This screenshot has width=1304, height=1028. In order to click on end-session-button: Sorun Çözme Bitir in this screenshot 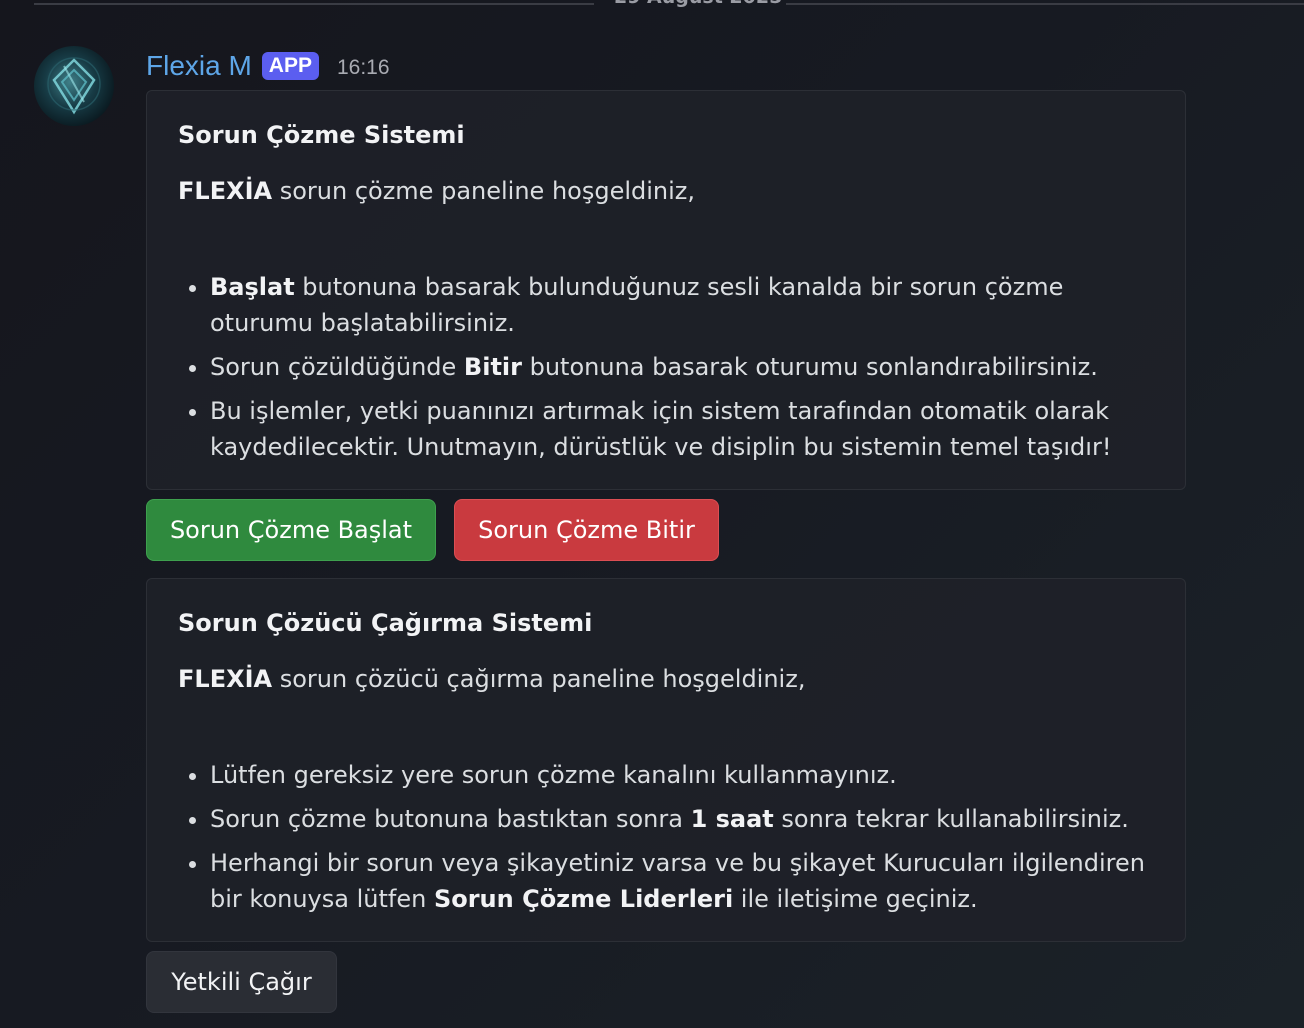, I will do `click(586, 530)`.